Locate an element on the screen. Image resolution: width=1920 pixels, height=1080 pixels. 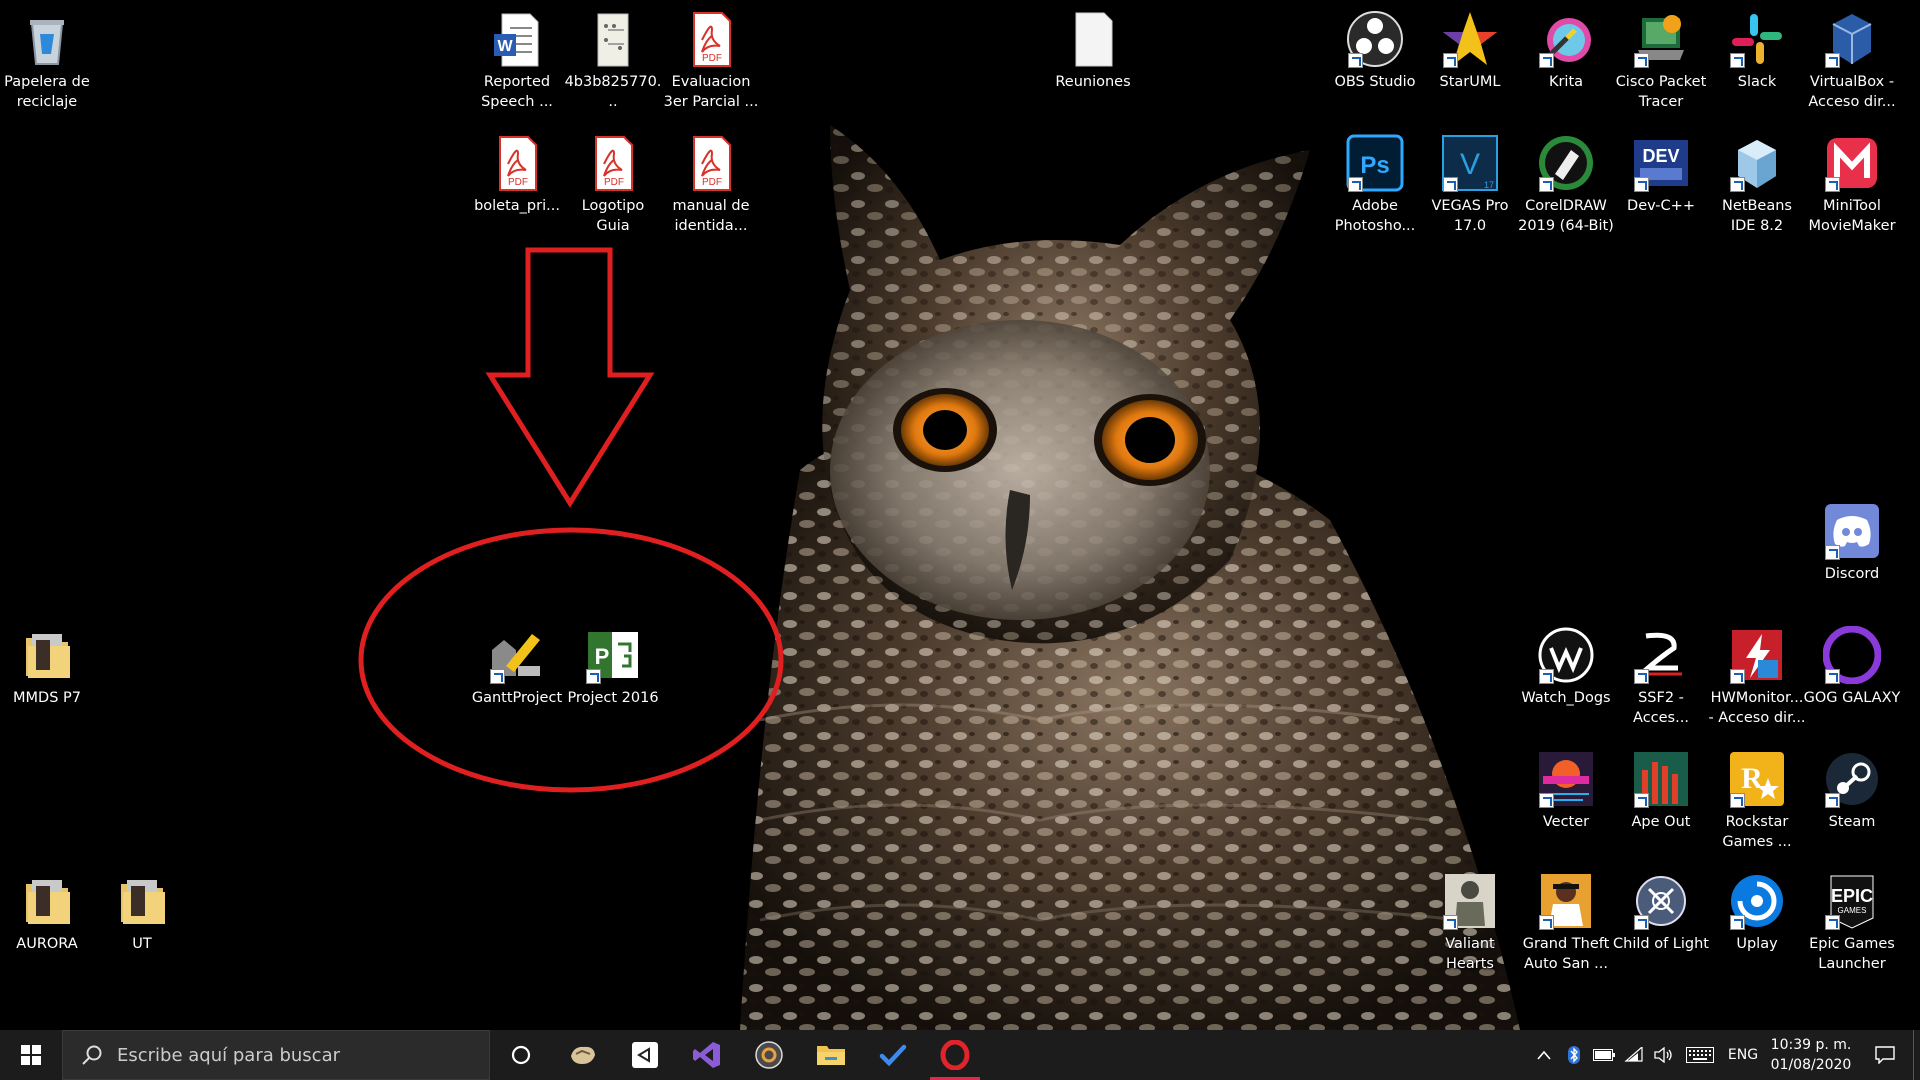
ganttproject-icon is located at coordinates (517, 655).